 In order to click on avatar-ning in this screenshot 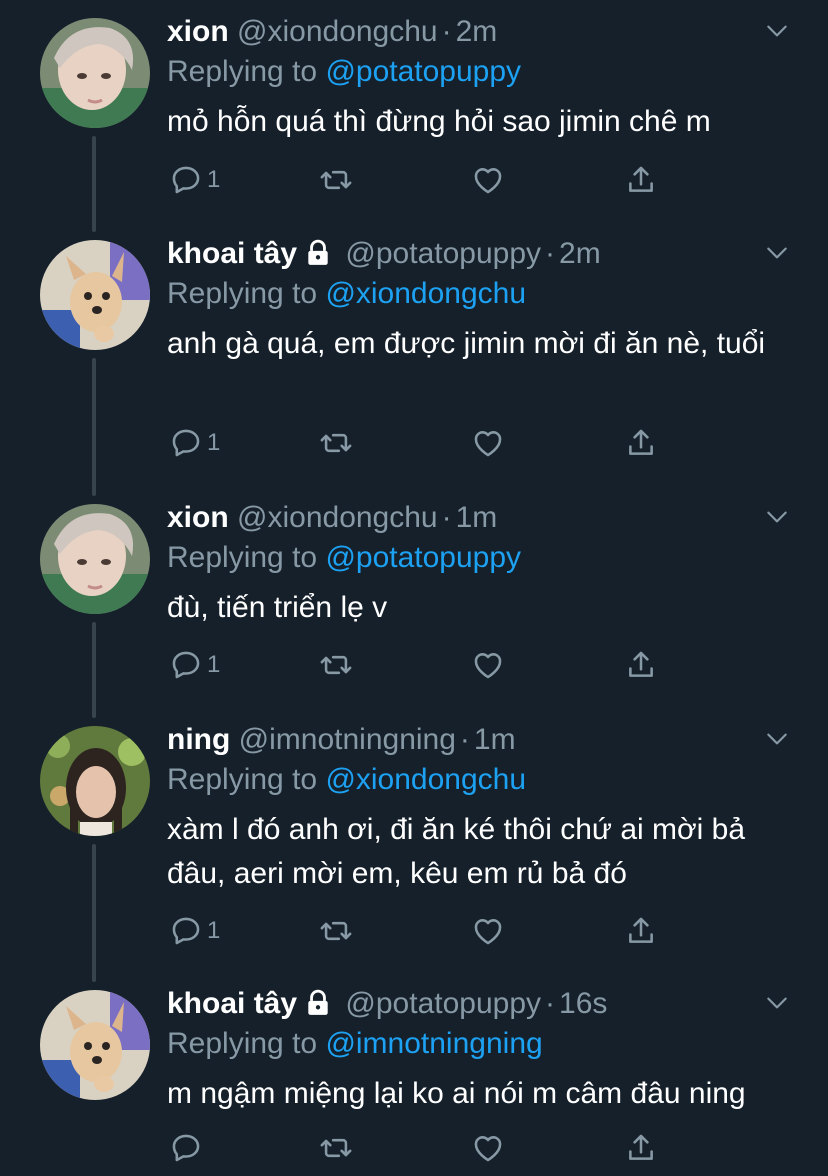, I will do `click(95, 781)`.